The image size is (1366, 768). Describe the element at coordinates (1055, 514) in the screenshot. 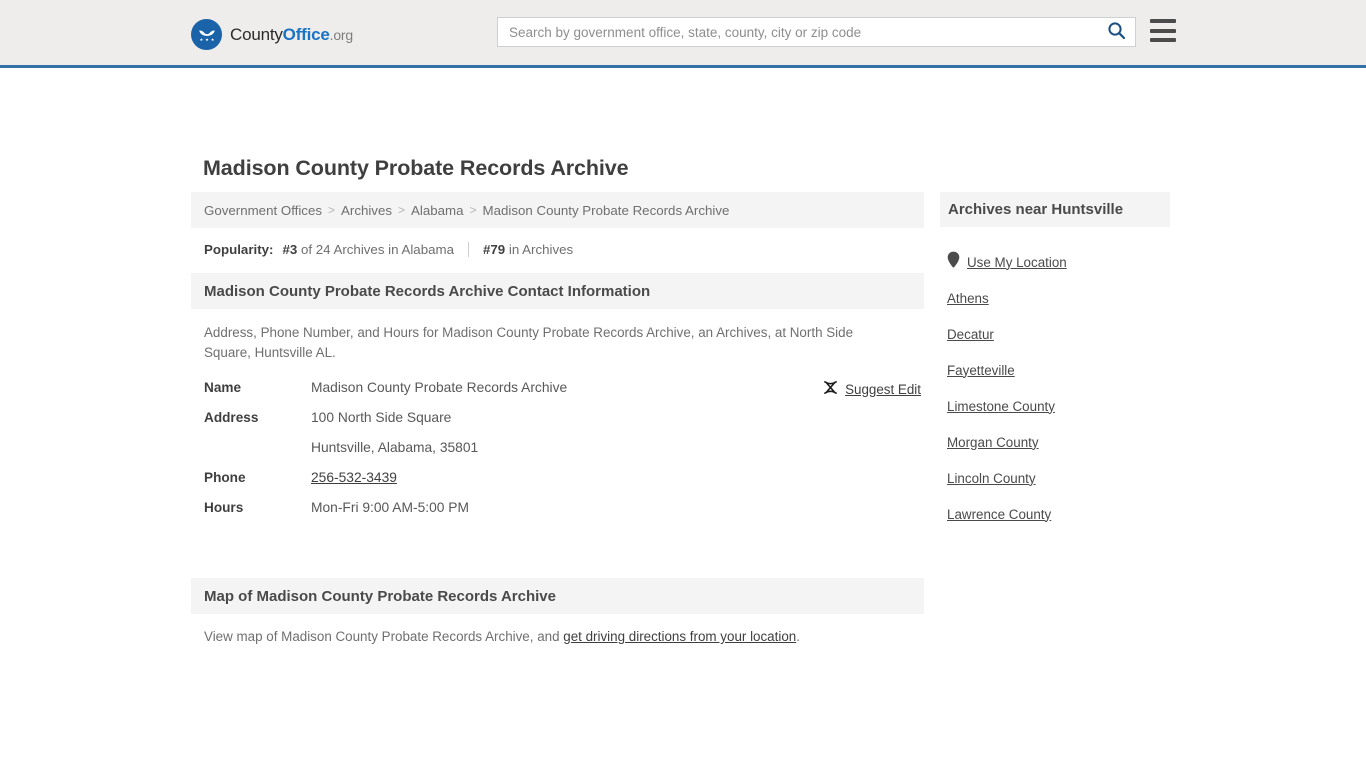

I see `sidebar-item-lawrence-county: Lawrence County` at that location.